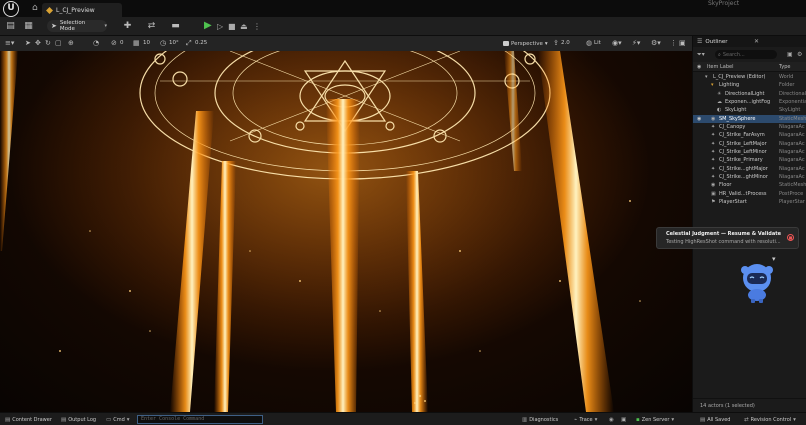  I want to click on outliner-row-label: CJ_Strike...ghtMinor, so click(743, 177).